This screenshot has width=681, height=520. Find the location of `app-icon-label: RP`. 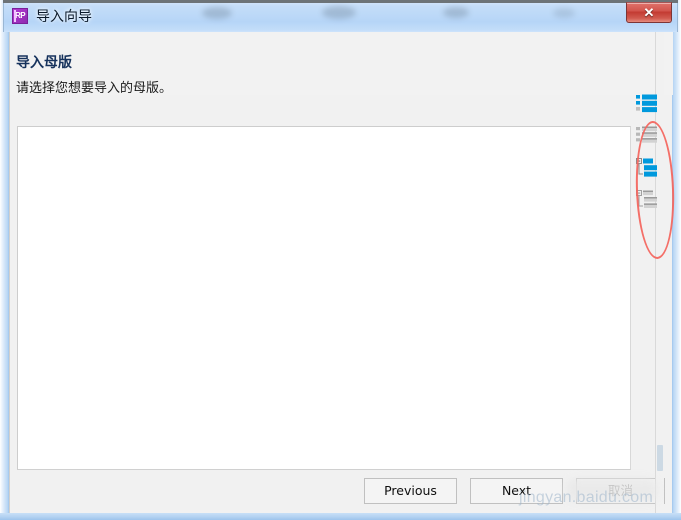

app-icon-label: RP is located at coordinates (20, 15).